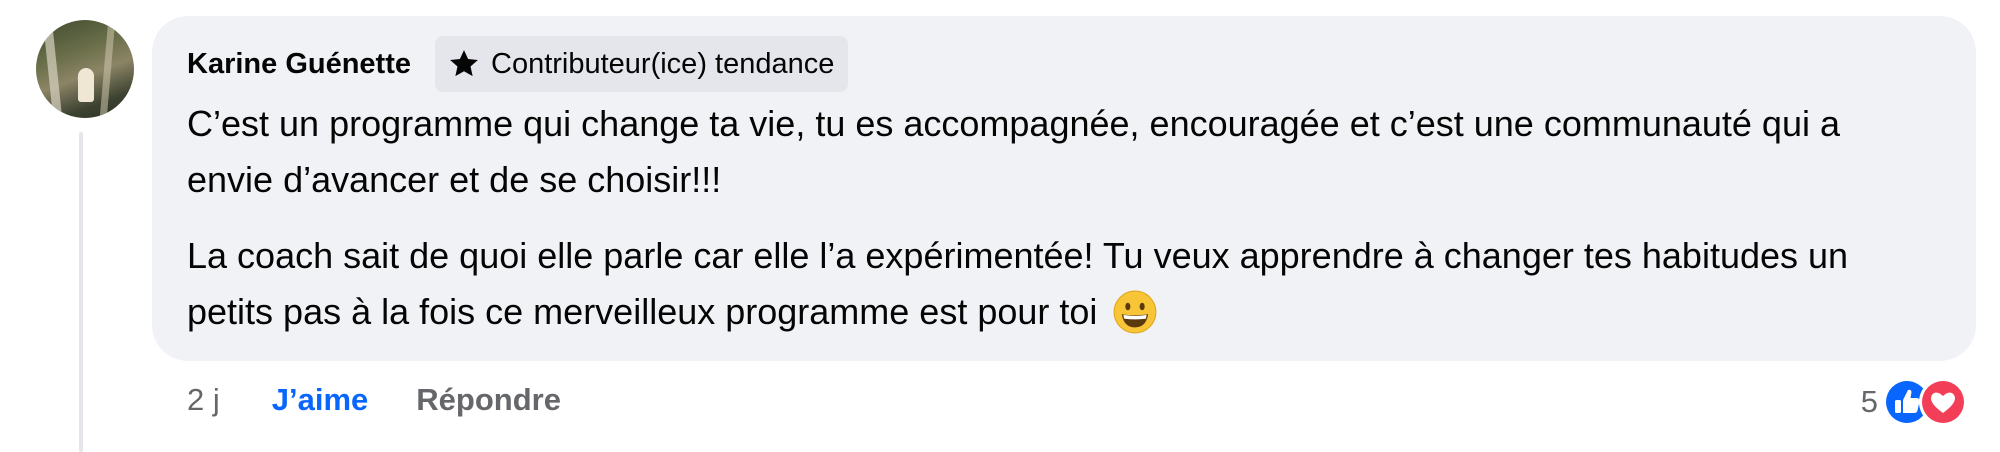 This screenshot has width=2000, height=452. I want to click on comment-timestamp: 2 j, so click(203, 400).